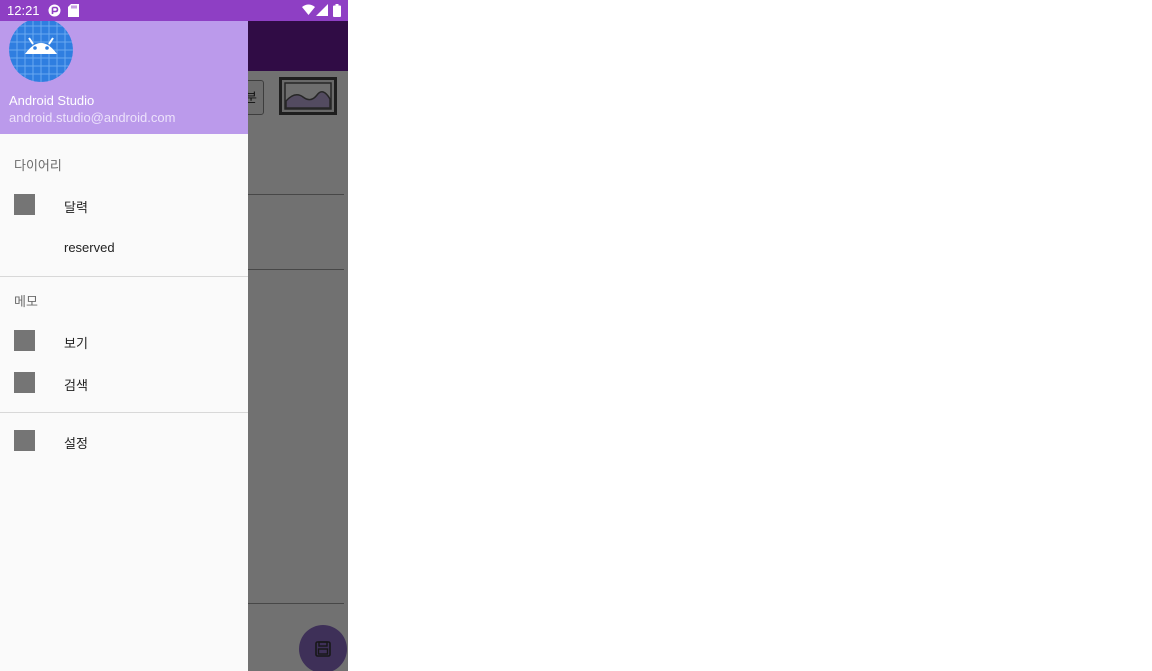 The width and height of the screenshot is (1152, 671). I want to click on menu-item-search: 검색, so click(124, 383).